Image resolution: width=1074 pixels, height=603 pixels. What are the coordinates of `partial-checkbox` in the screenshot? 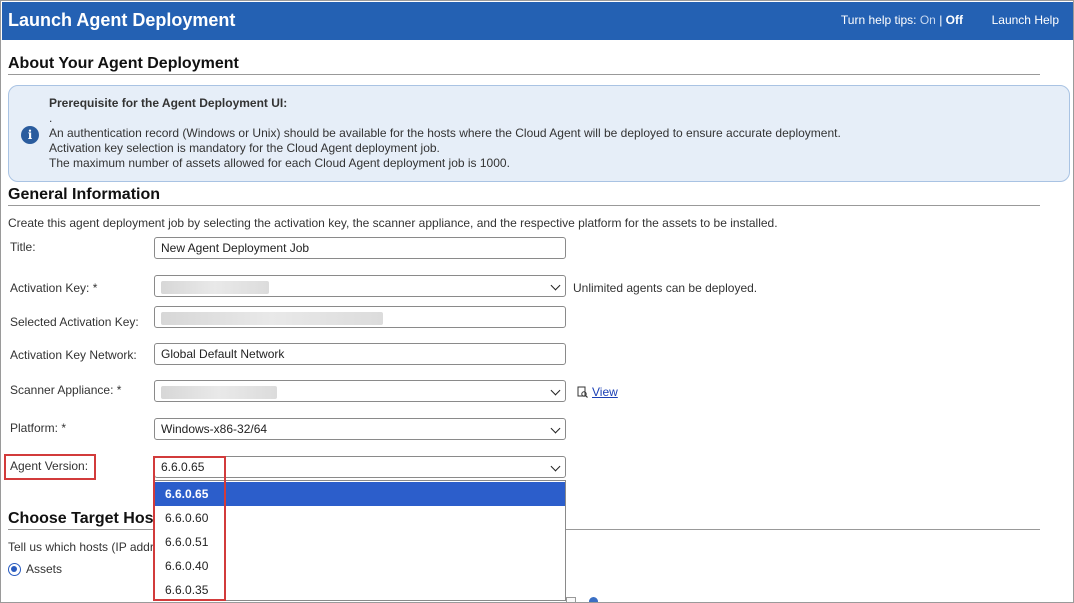 It's located at (571, 599).